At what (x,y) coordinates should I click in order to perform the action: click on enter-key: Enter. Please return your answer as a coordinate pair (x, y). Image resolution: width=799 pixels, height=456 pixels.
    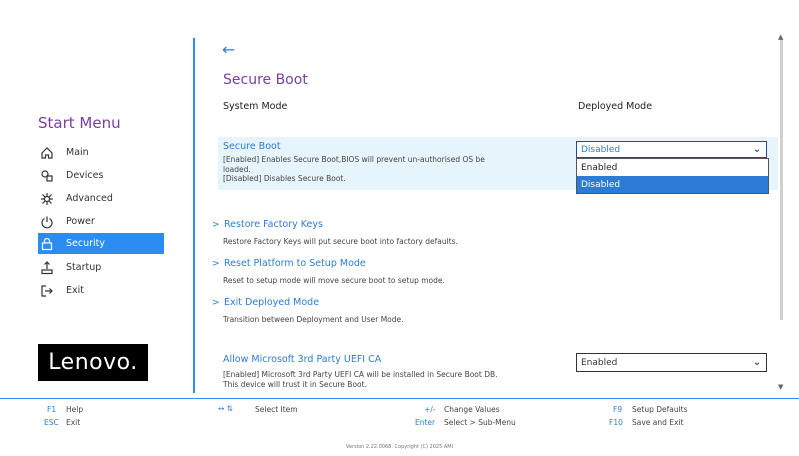
    Looking at the image, I should click on (425, 422).